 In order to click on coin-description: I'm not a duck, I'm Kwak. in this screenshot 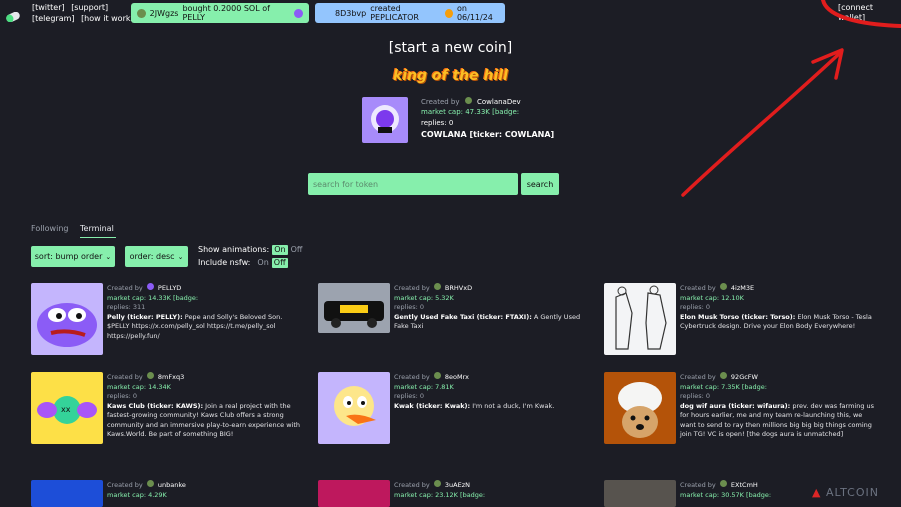, I will do `click(513, 405)`.